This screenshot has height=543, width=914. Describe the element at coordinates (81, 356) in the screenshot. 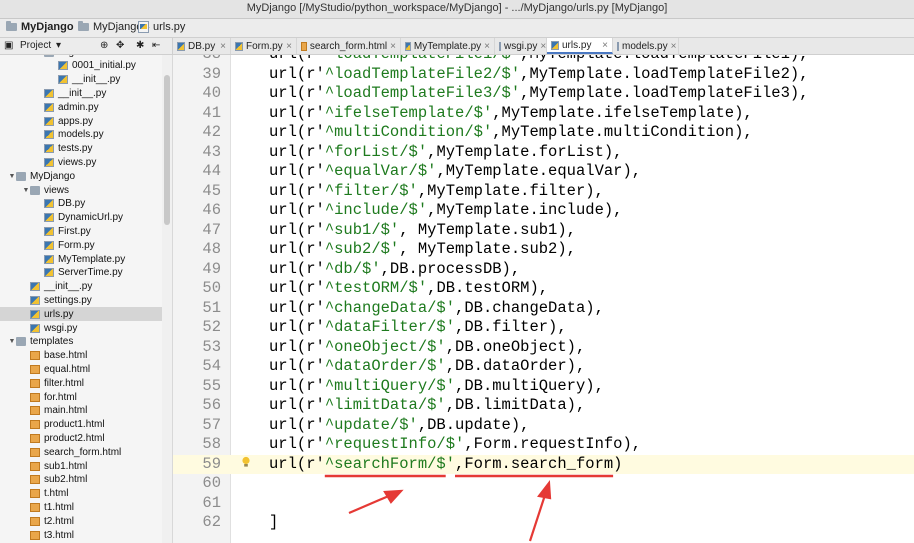

I see `tree-item: base.html` at that location.